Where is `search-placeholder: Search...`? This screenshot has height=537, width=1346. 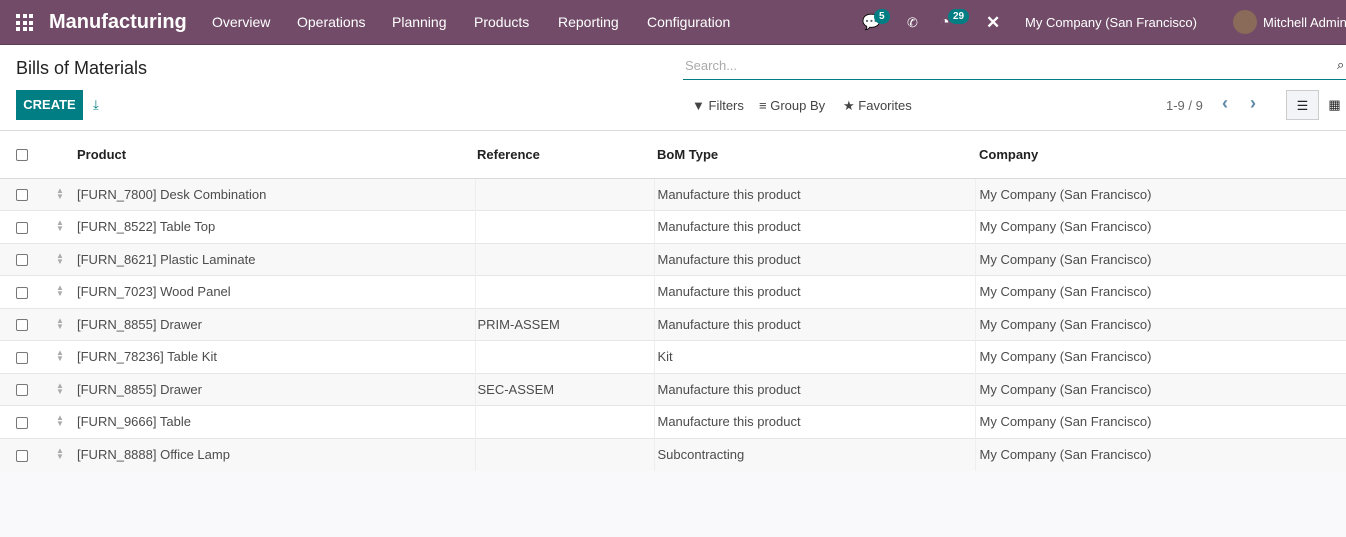
search-placeholder: Search... is located at coordinates (711, 65).